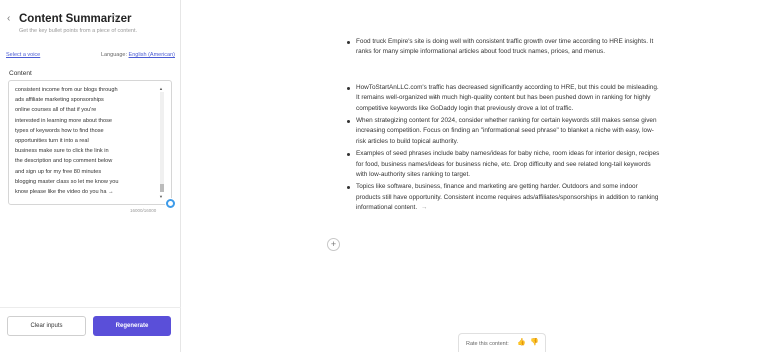  What do you see at coordinates (62, 151) in the screenshot?
I see `content-line: business make sure to click the link in` at bounding box center [62, 151].